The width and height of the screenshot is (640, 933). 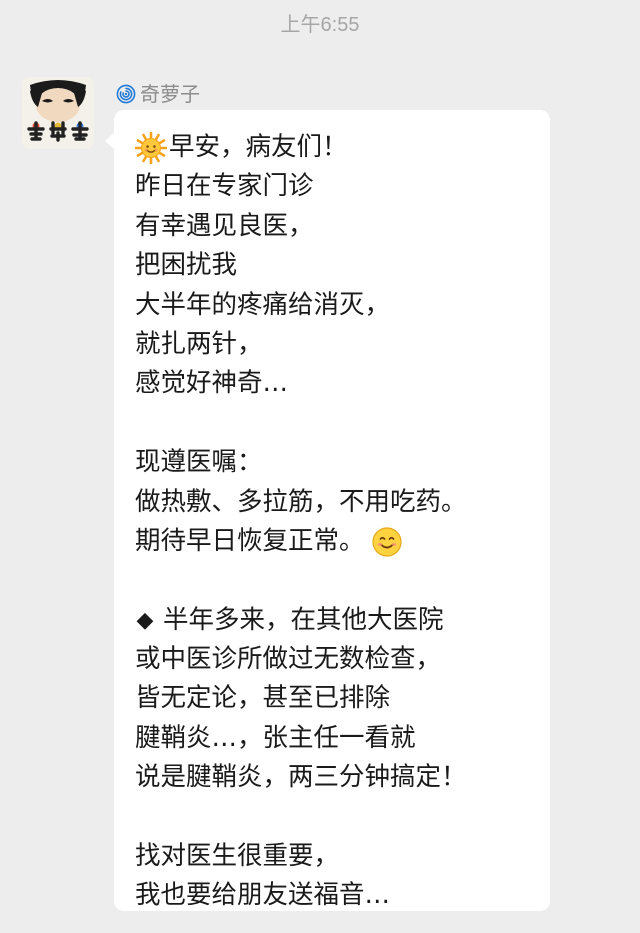 I want to click on spiral-icon, so click(x=126, y=94).